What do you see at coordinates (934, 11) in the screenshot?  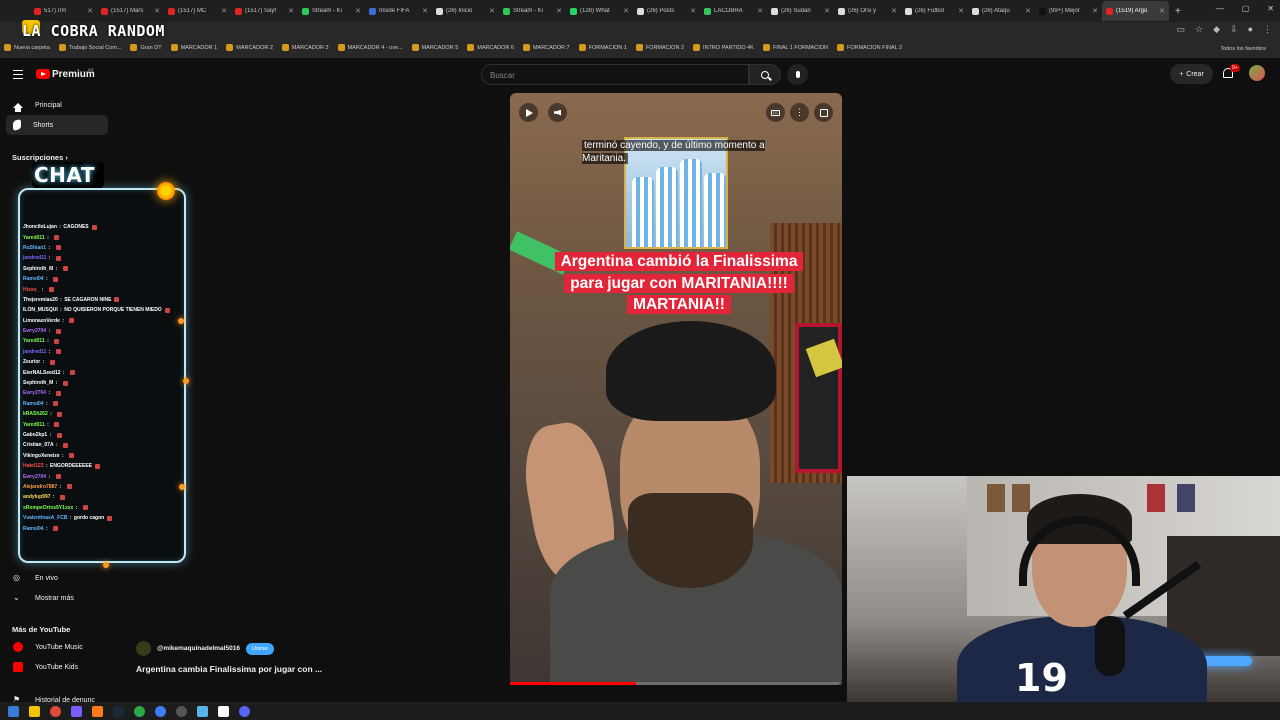 I see `browser-tab: (26) Futbol ✕` at bounding box center [934, 11].